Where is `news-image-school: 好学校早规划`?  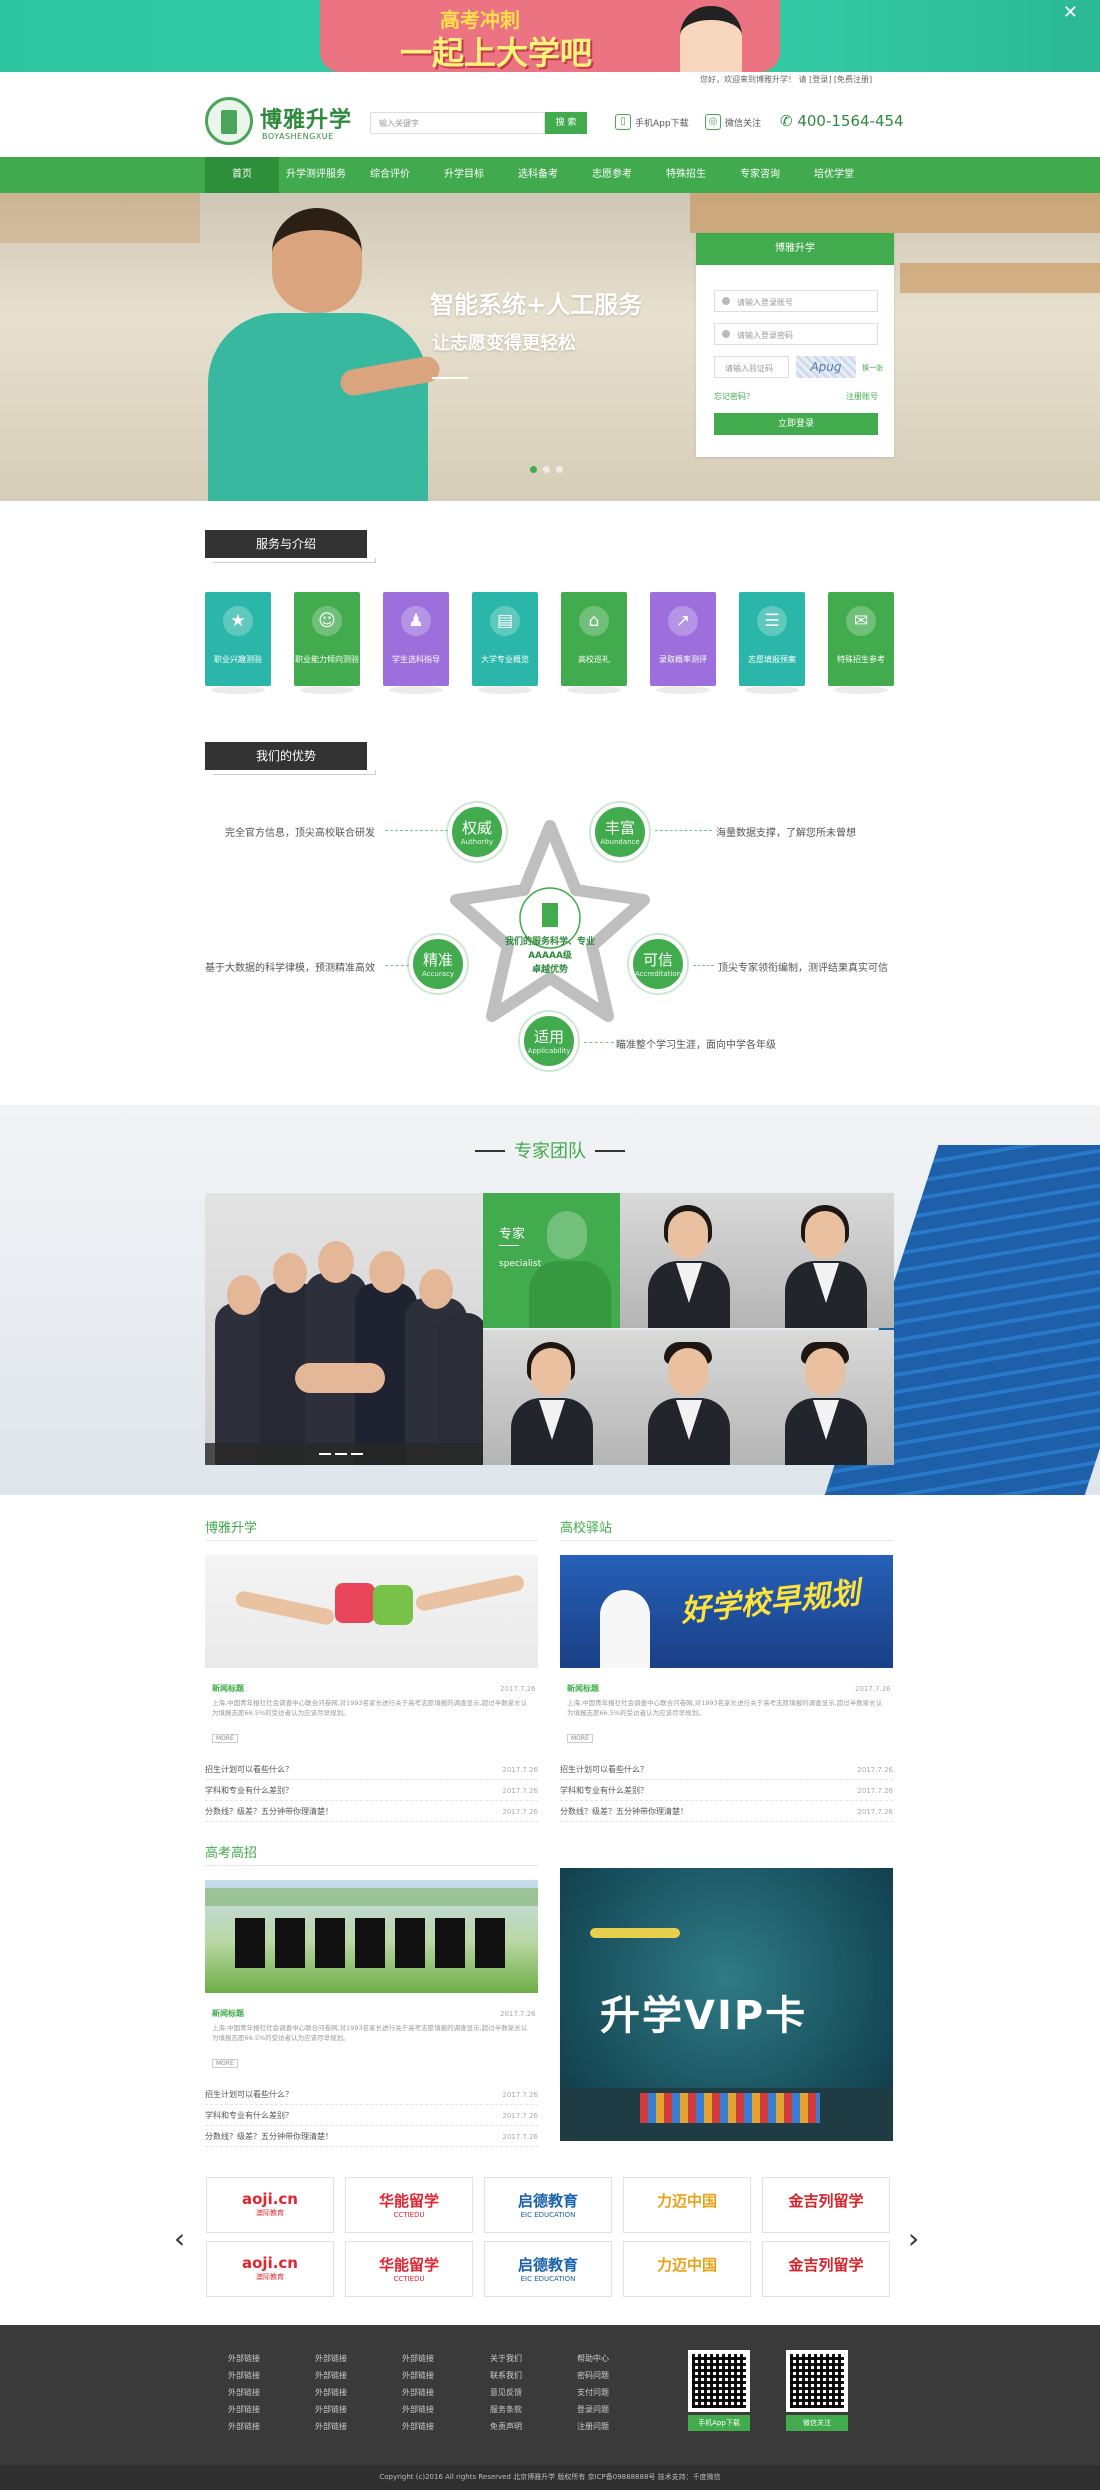
news-image-school: 好学校早规划 is located at coordinates (726, 1611).